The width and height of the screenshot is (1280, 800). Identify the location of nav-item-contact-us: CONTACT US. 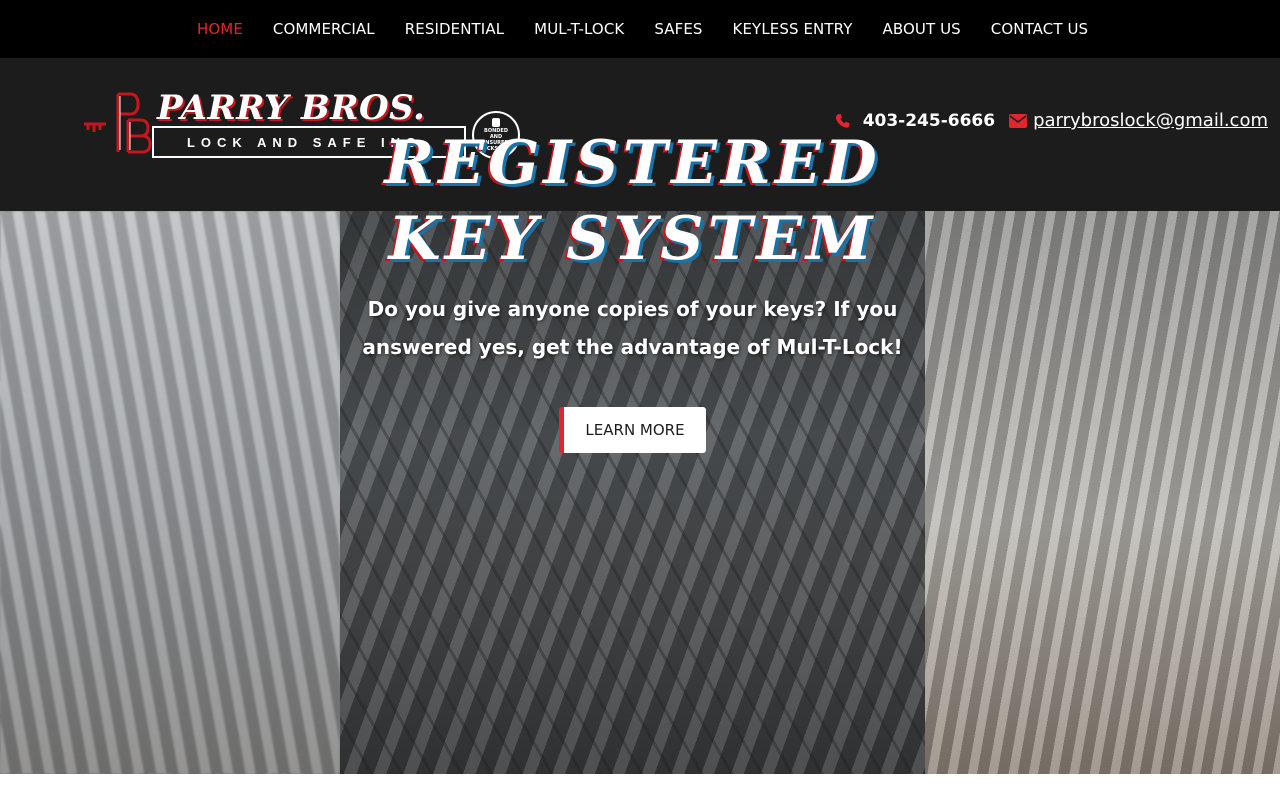
(1039, 29).